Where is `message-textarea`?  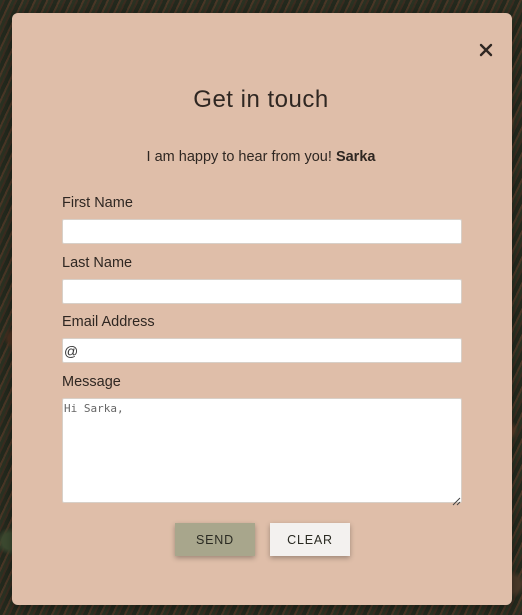 message-textarea is located at coordinates (262, 450).